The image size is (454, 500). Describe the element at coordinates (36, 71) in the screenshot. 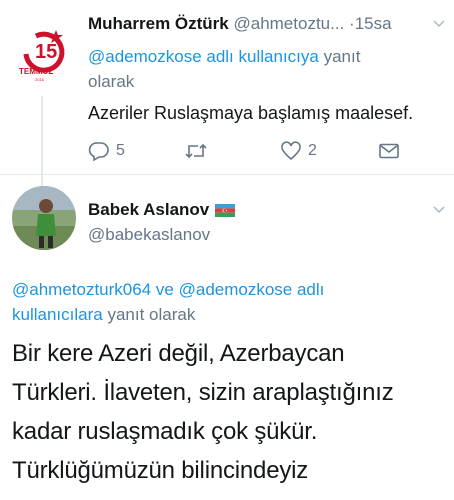

I see `svg-text: TEMMUZ` at that location.